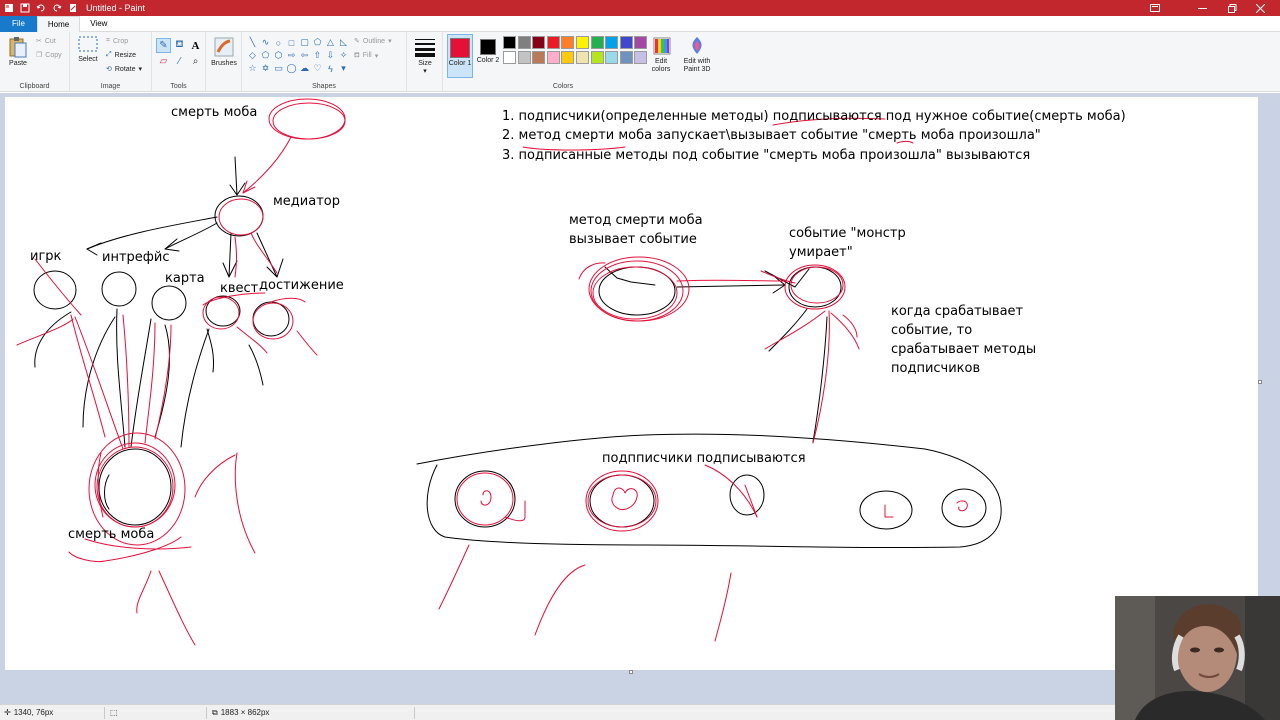  I want to click on brushes-group: Brushes, so click(224, 62).